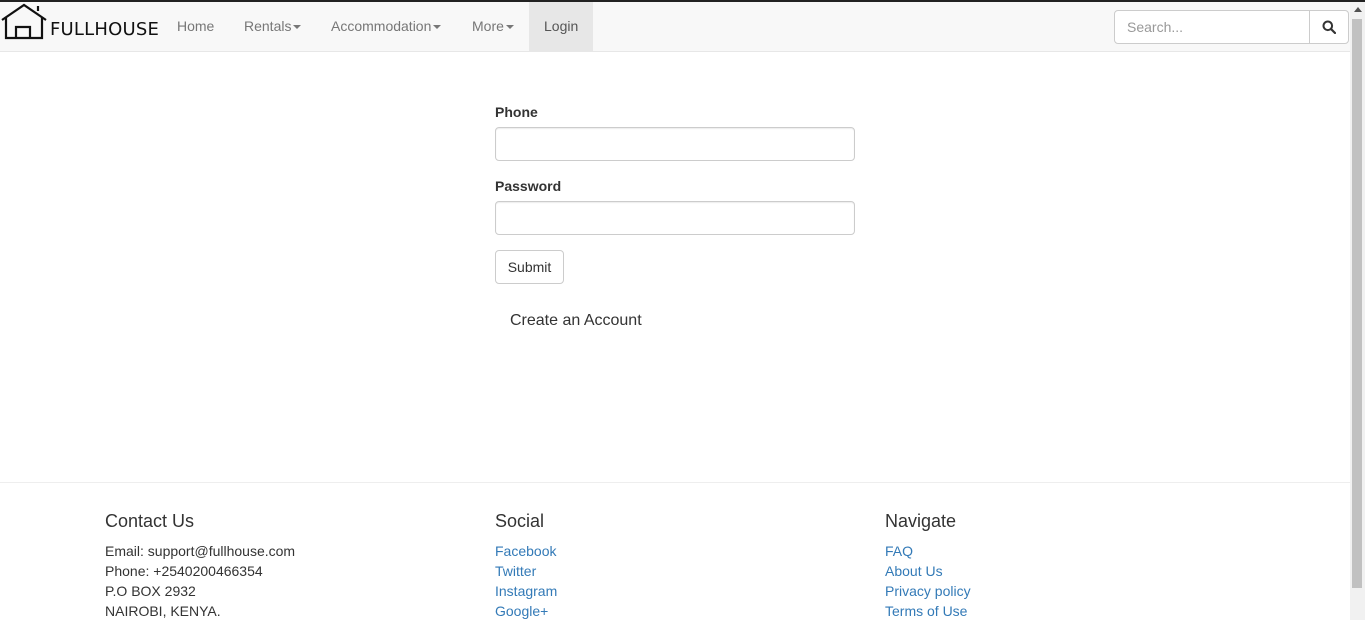  Describe the element at coordinates (516, 112) in the screenshot. I see `phone-label: Phone` at that location.